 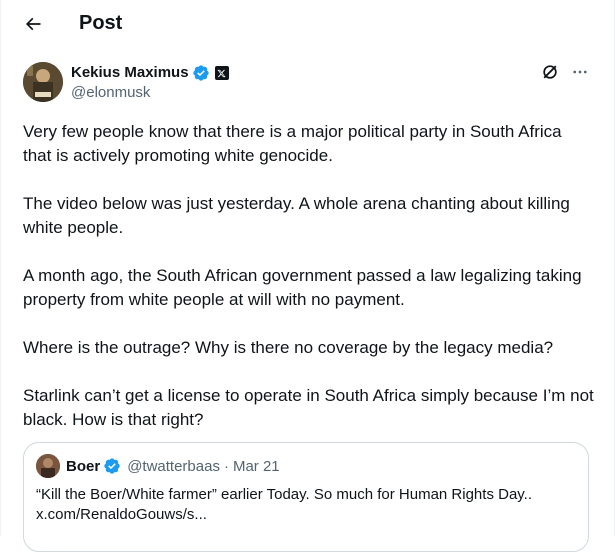 I want to click on post-author-row: Kekius Maximus @elonmusk, so click(x=308, y=83).